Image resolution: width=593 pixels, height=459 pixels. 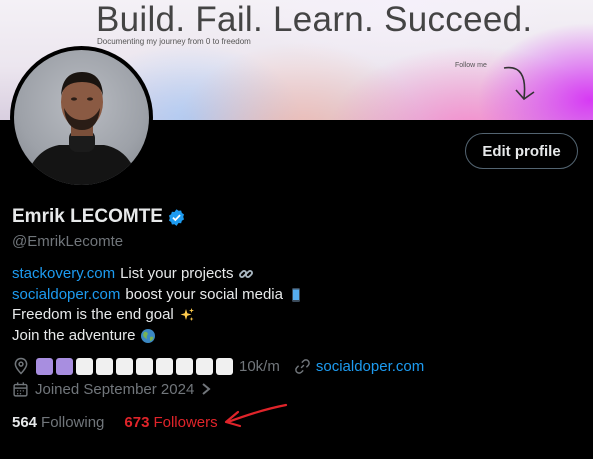 What do you see at coordinates (177, 273) in the screenshot?
I see `bio-text: List your projects` at bounding box center [177, 273].